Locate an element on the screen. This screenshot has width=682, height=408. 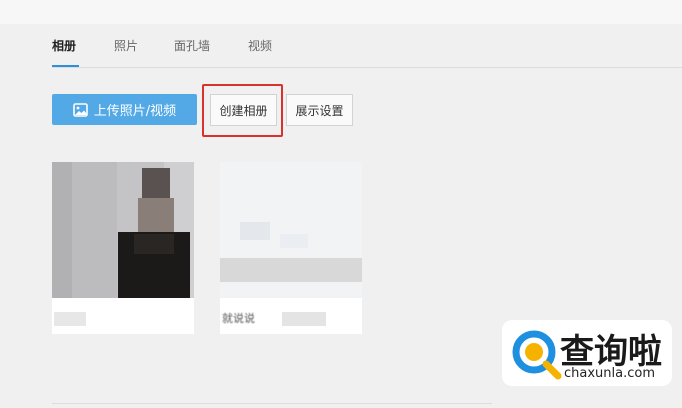
tab-photos: 照片 is located at coordinates (126, 45).